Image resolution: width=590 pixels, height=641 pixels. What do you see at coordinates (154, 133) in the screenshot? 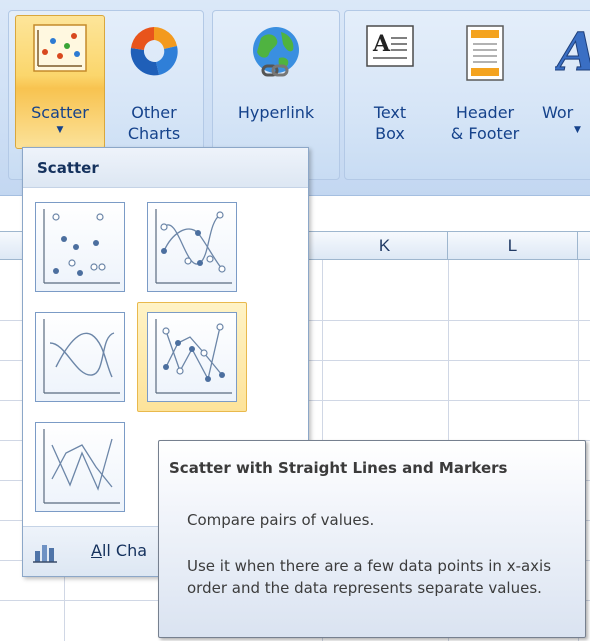
I see `other-charts-label-line2: Charts` at bounding box center [154, 133].